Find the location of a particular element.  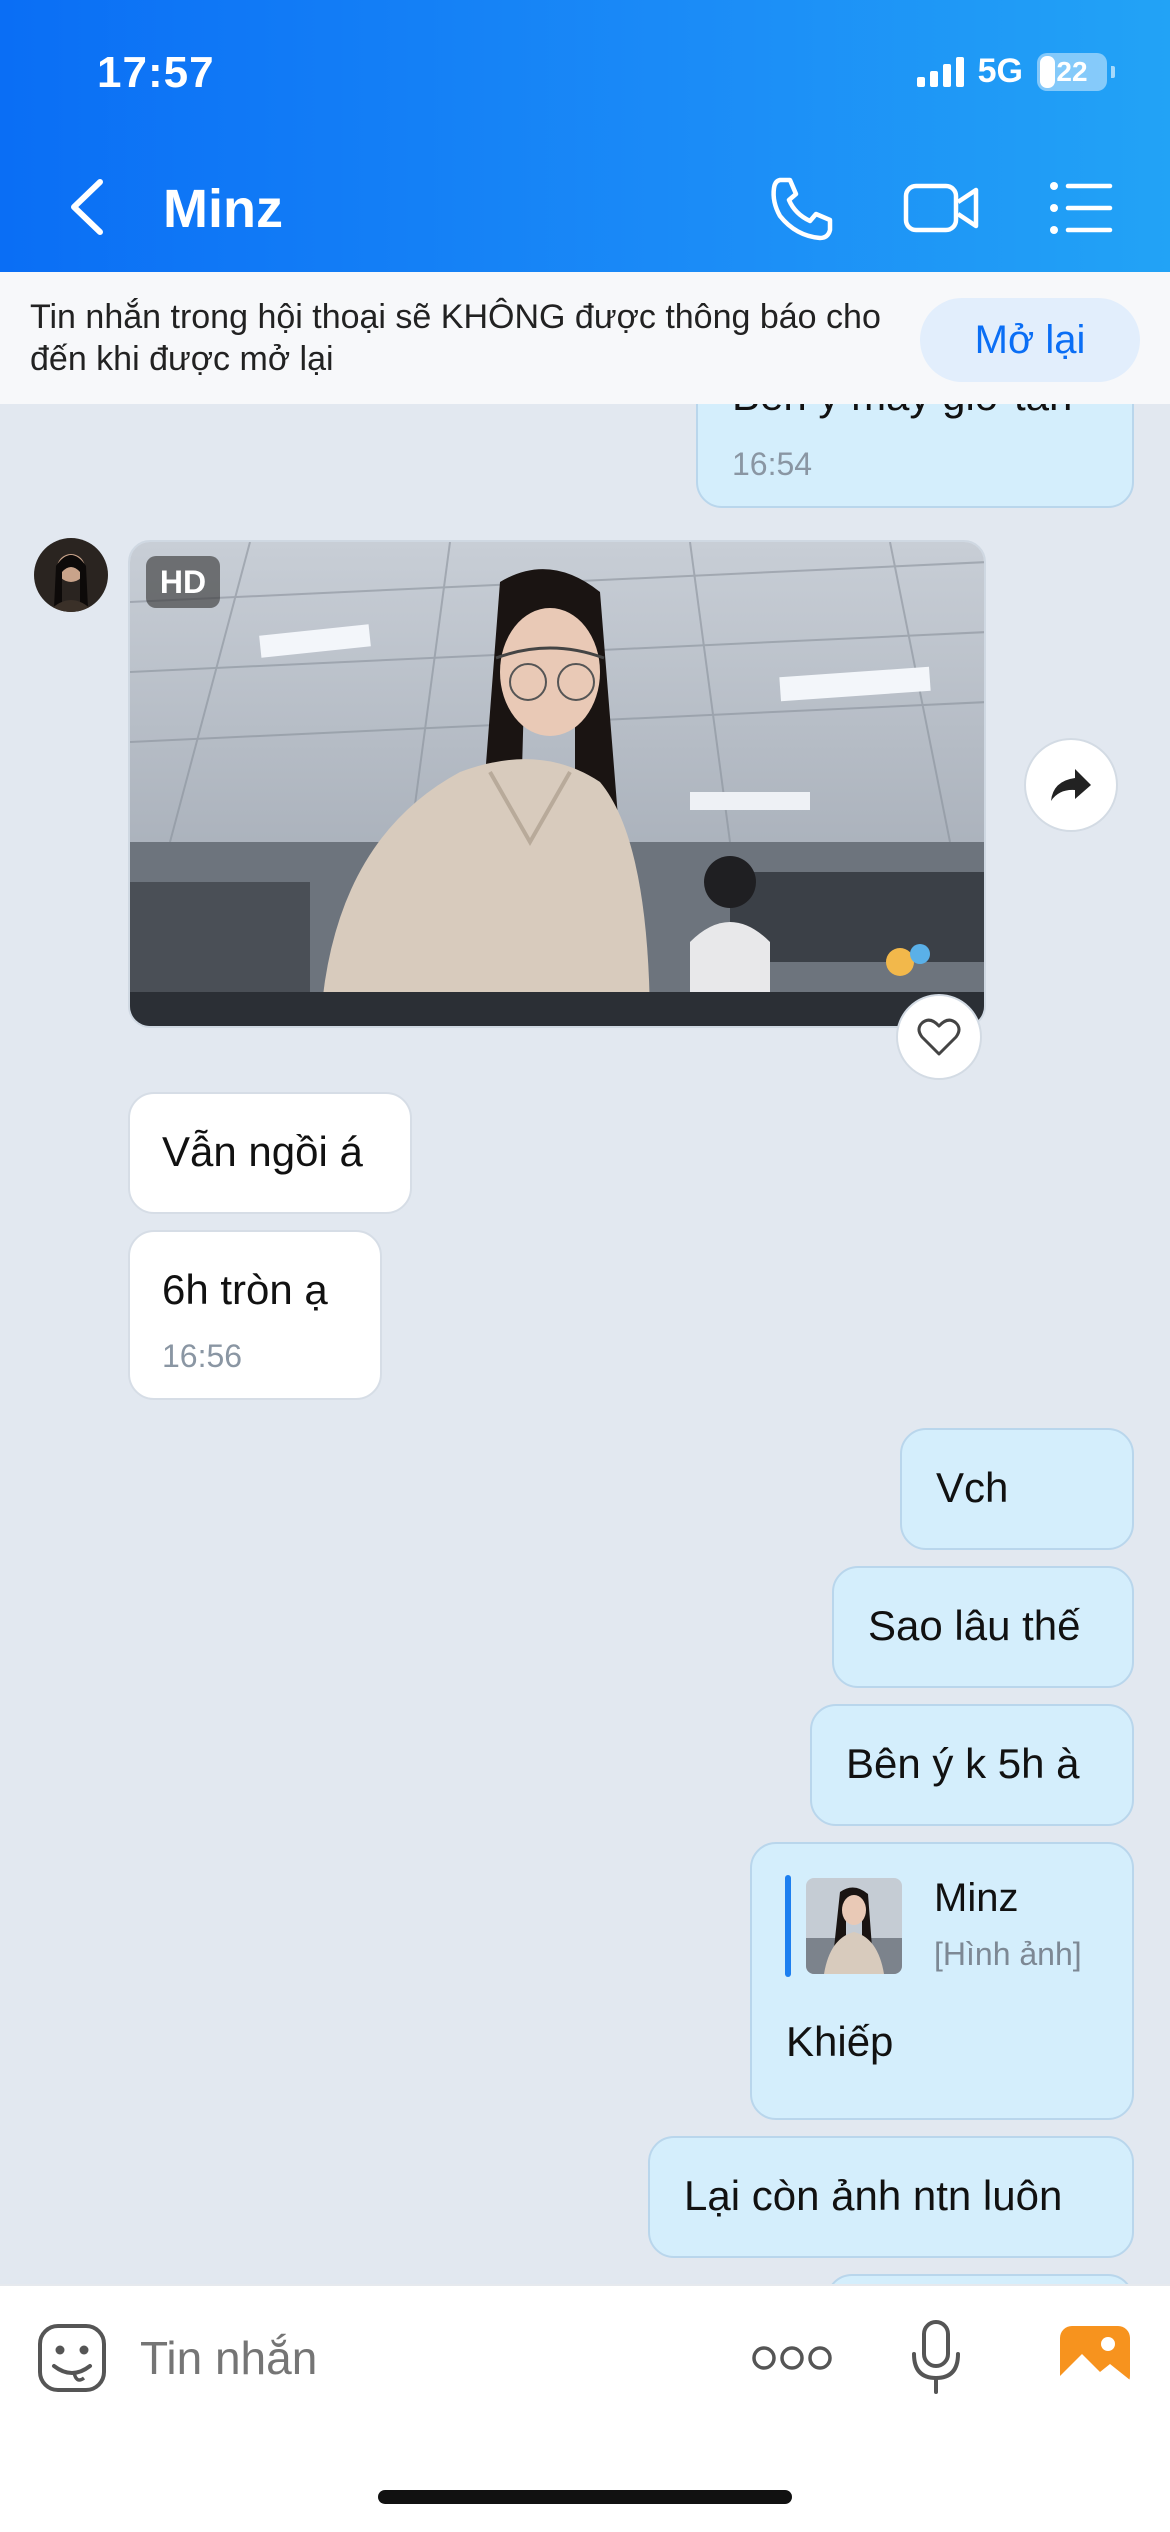

share-button is located at coordinates (1071, 785).